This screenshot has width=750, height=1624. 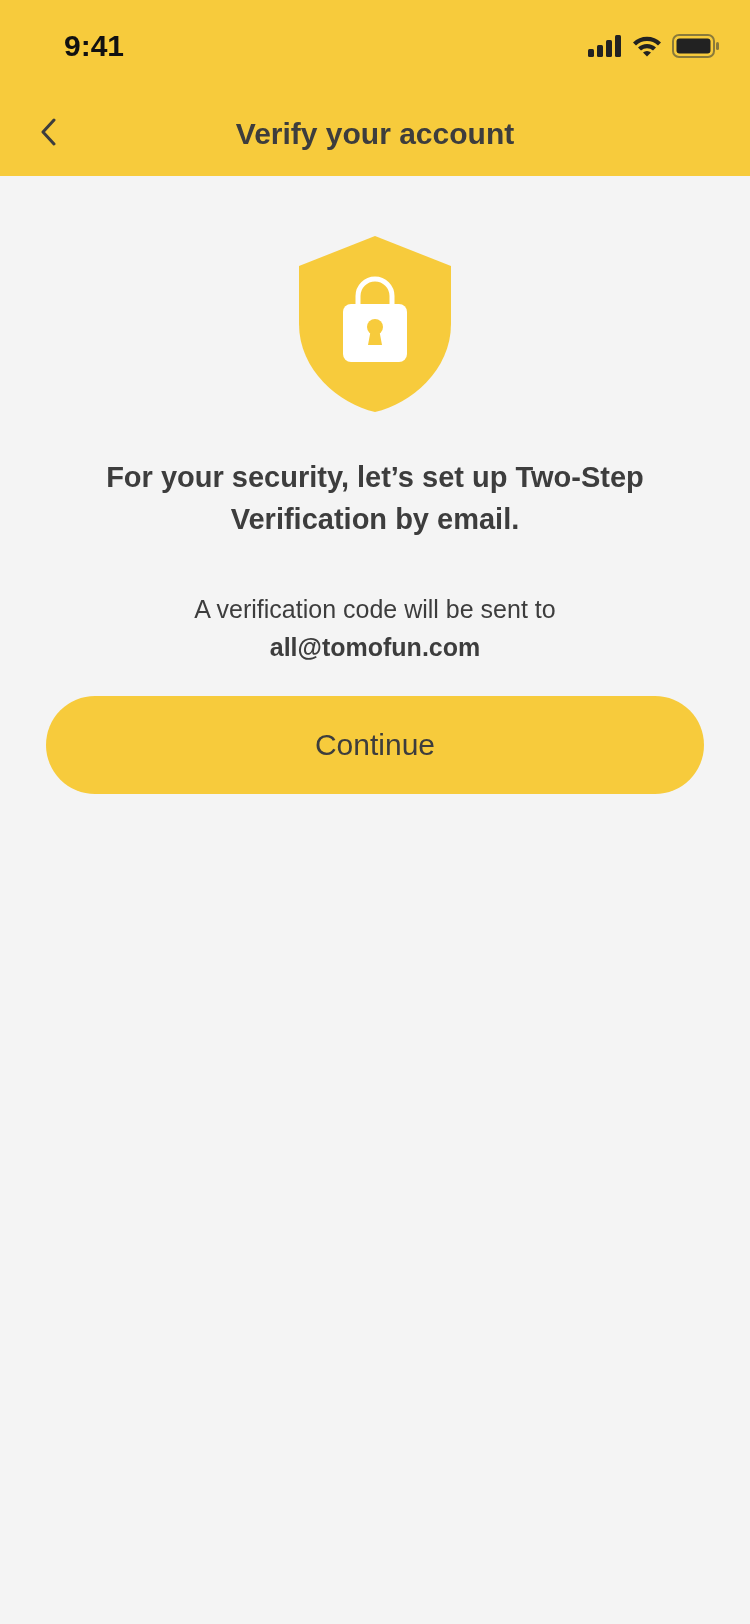 What do you see at coordinates (48, 132) in the screenshot?
I see `chevron-left-icon` at bounding box center [48, 132].